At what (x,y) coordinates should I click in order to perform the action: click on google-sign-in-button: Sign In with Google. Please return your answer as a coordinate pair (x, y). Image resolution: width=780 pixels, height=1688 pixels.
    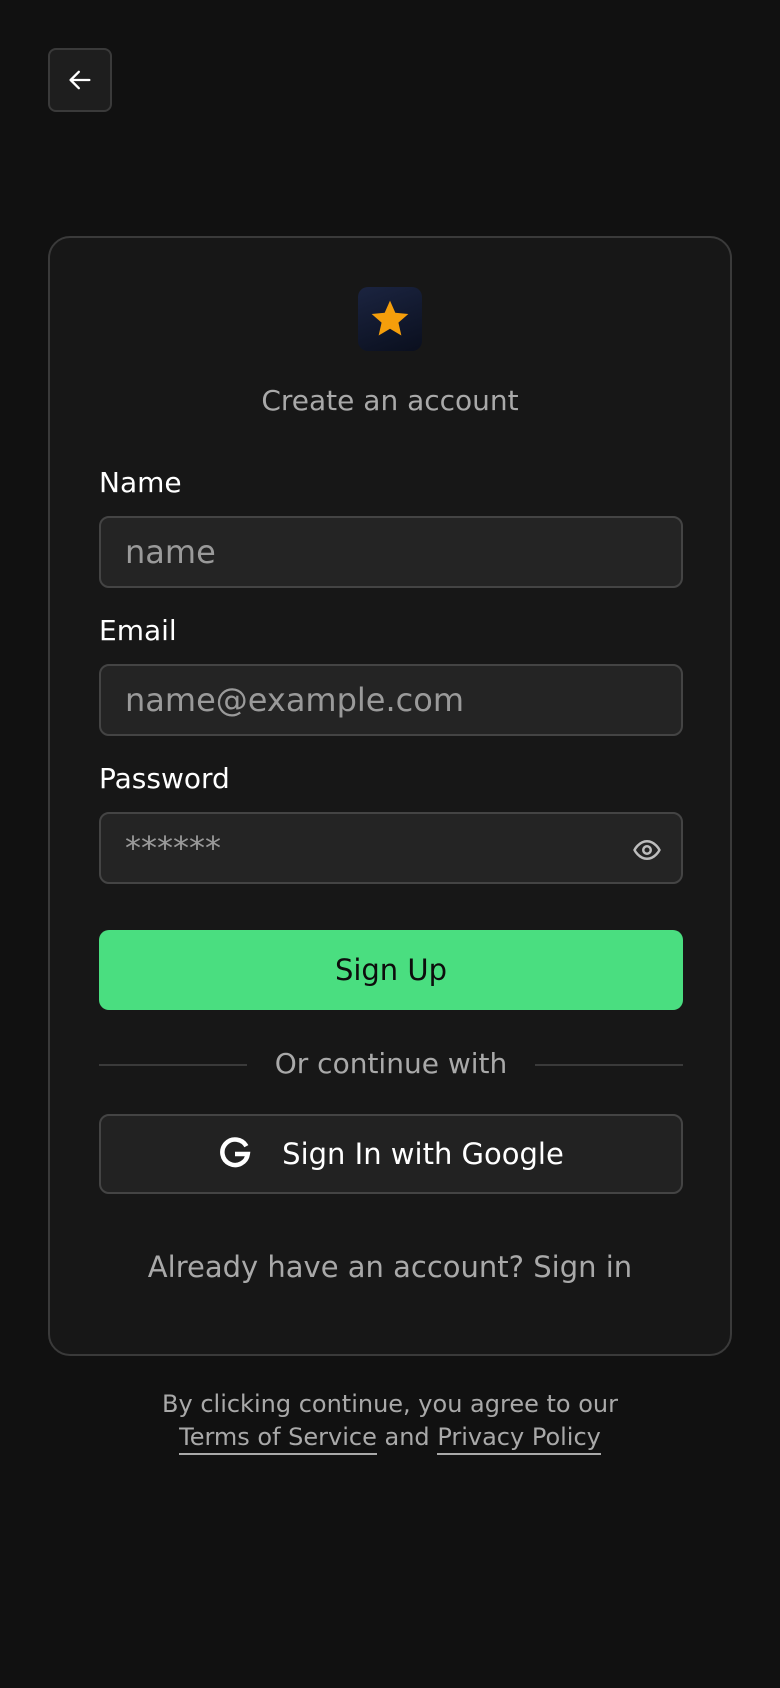
    Looking at the image, I should click on (391, 1154).